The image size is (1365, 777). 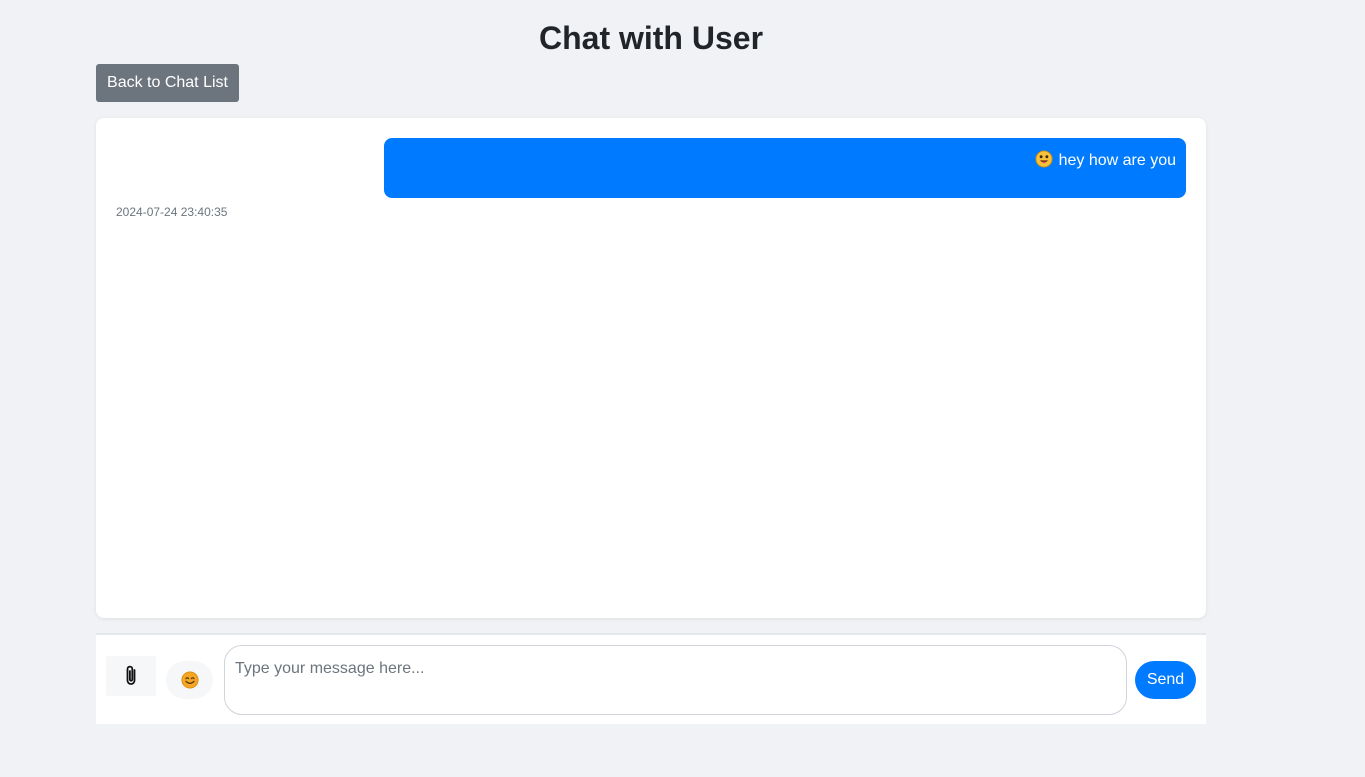 What do you see at coordinates (167, 83) in the screenshot?
I see `back-to-chat-list-button: Back to Chat List` at bounding box center [167, 83].